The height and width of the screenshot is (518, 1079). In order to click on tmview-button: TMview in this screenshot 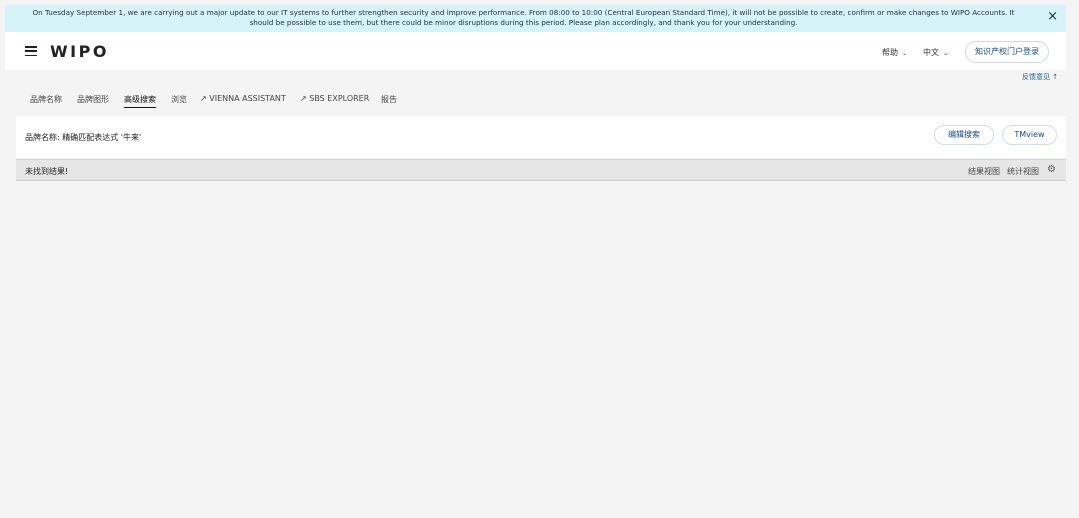, I will do `click(1029, 135)`.